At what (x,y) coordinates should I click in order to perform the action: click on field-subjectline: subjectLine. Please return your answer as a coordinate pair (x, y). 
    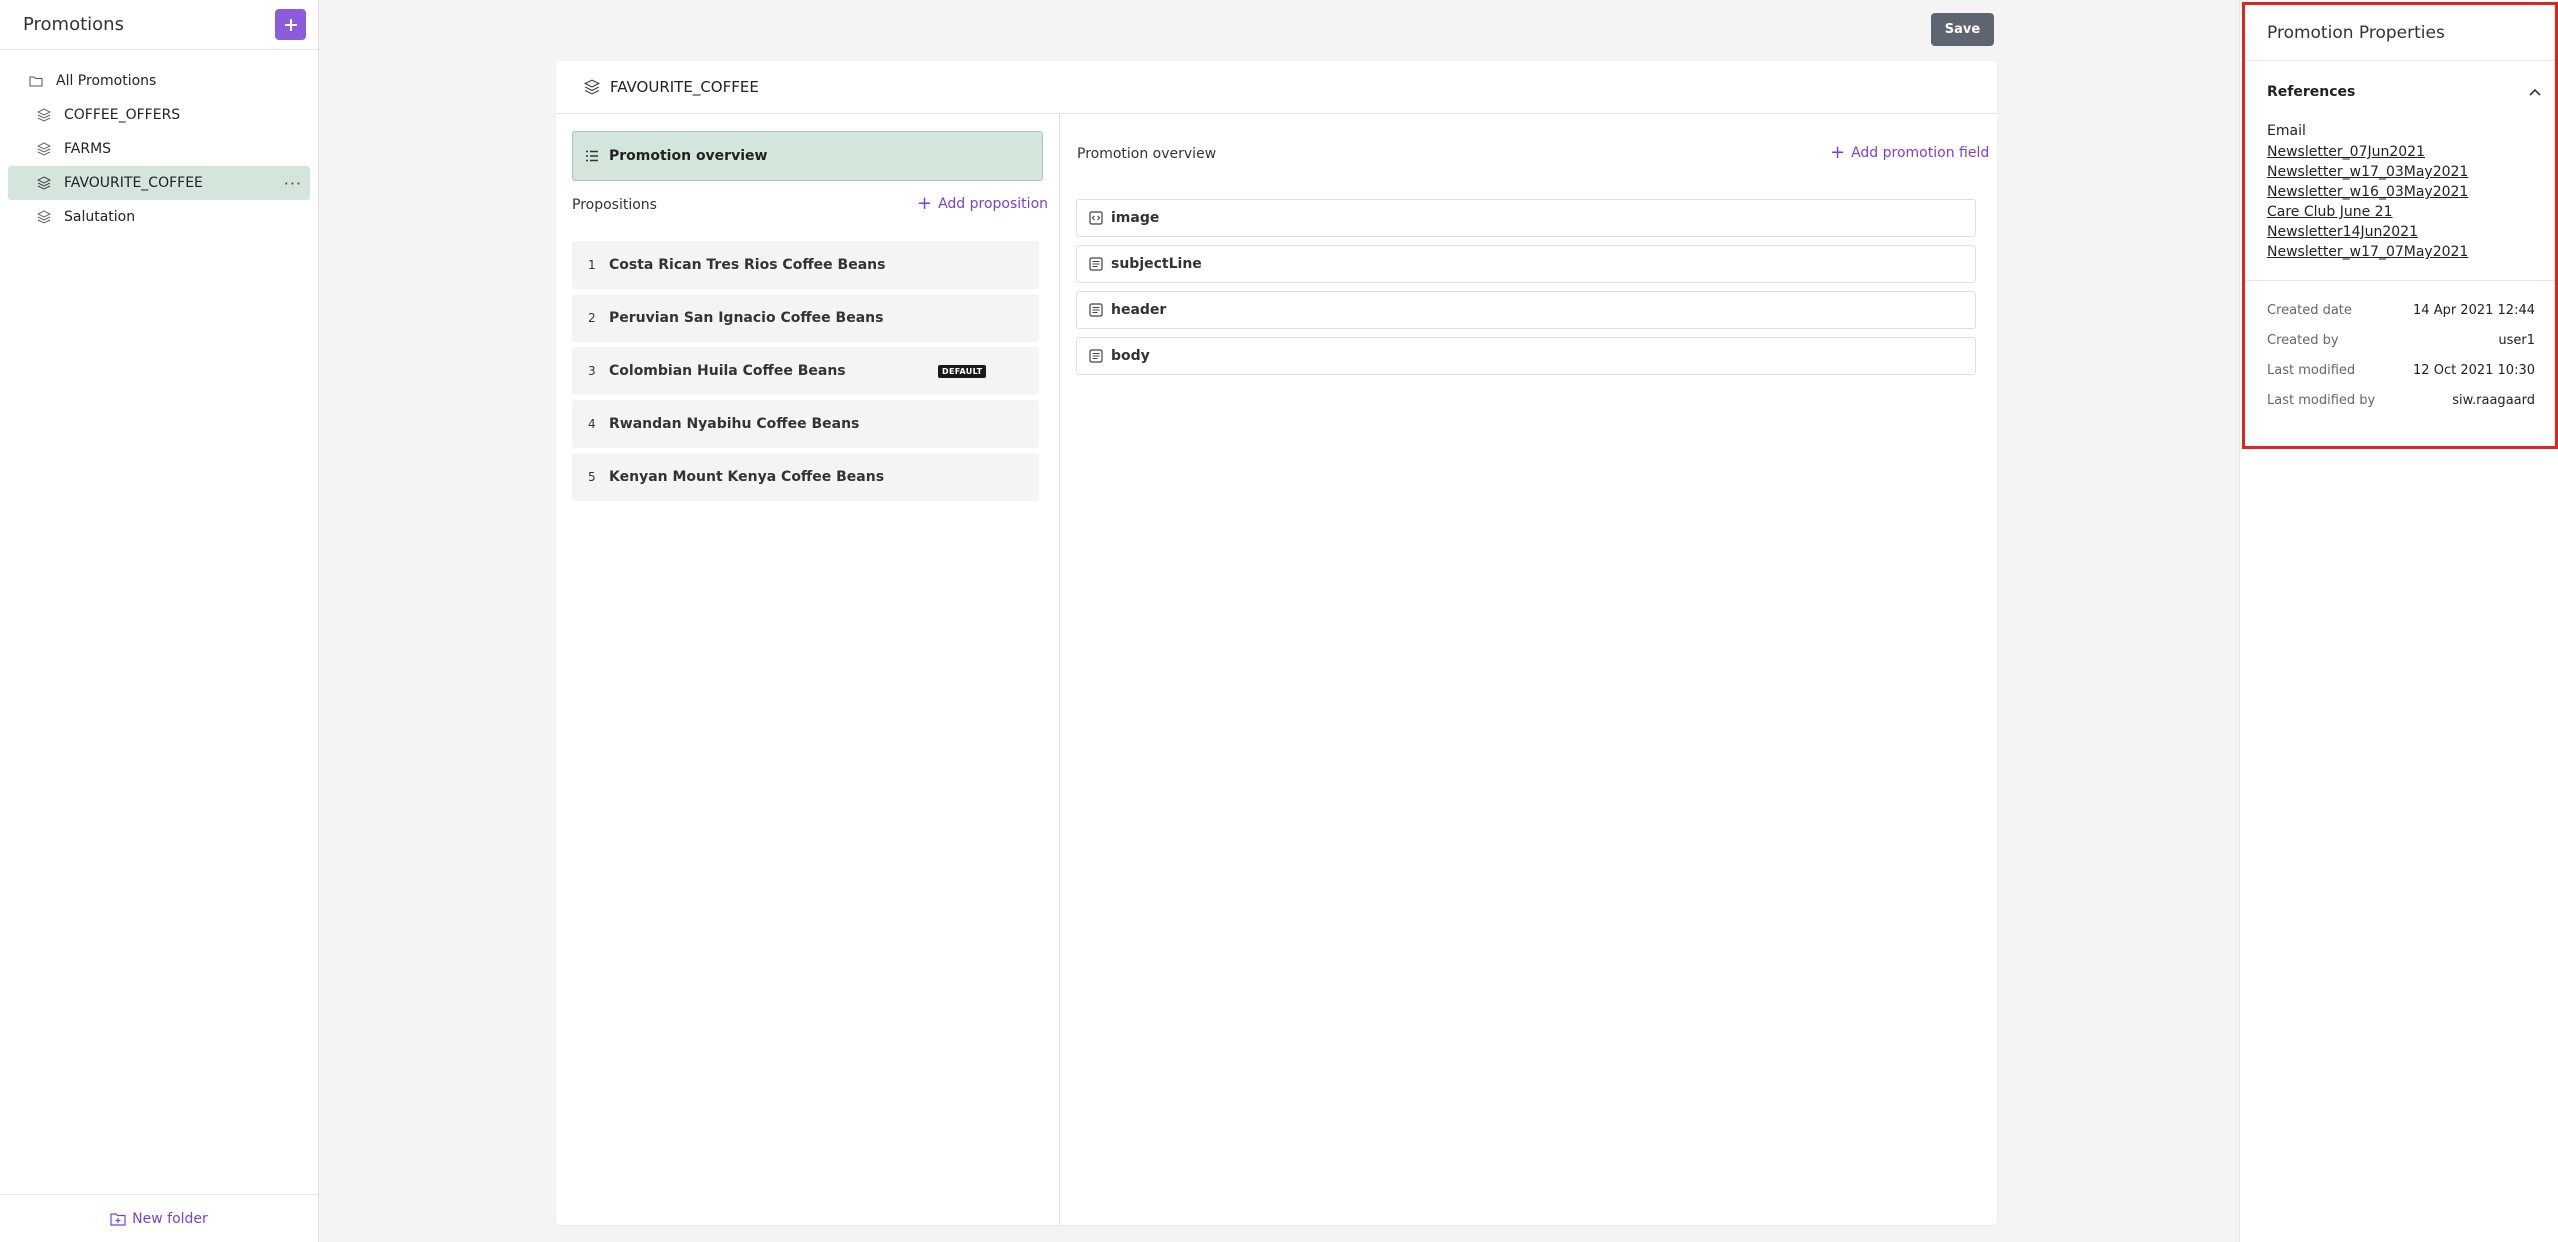
    Looking at the image, I should click on (1526, 264).